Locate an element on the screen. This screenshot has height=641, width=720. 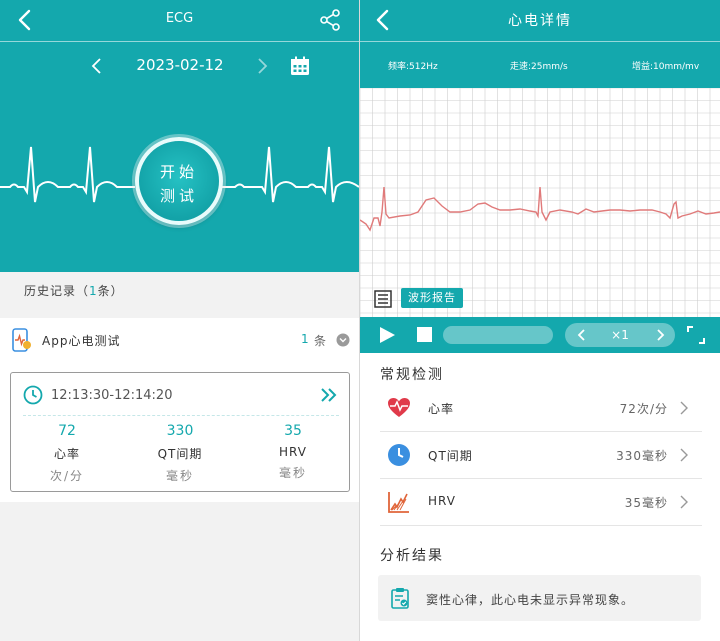
metric-hrv: 35 HRV 毫秒 is located at coordinates (293, 452).